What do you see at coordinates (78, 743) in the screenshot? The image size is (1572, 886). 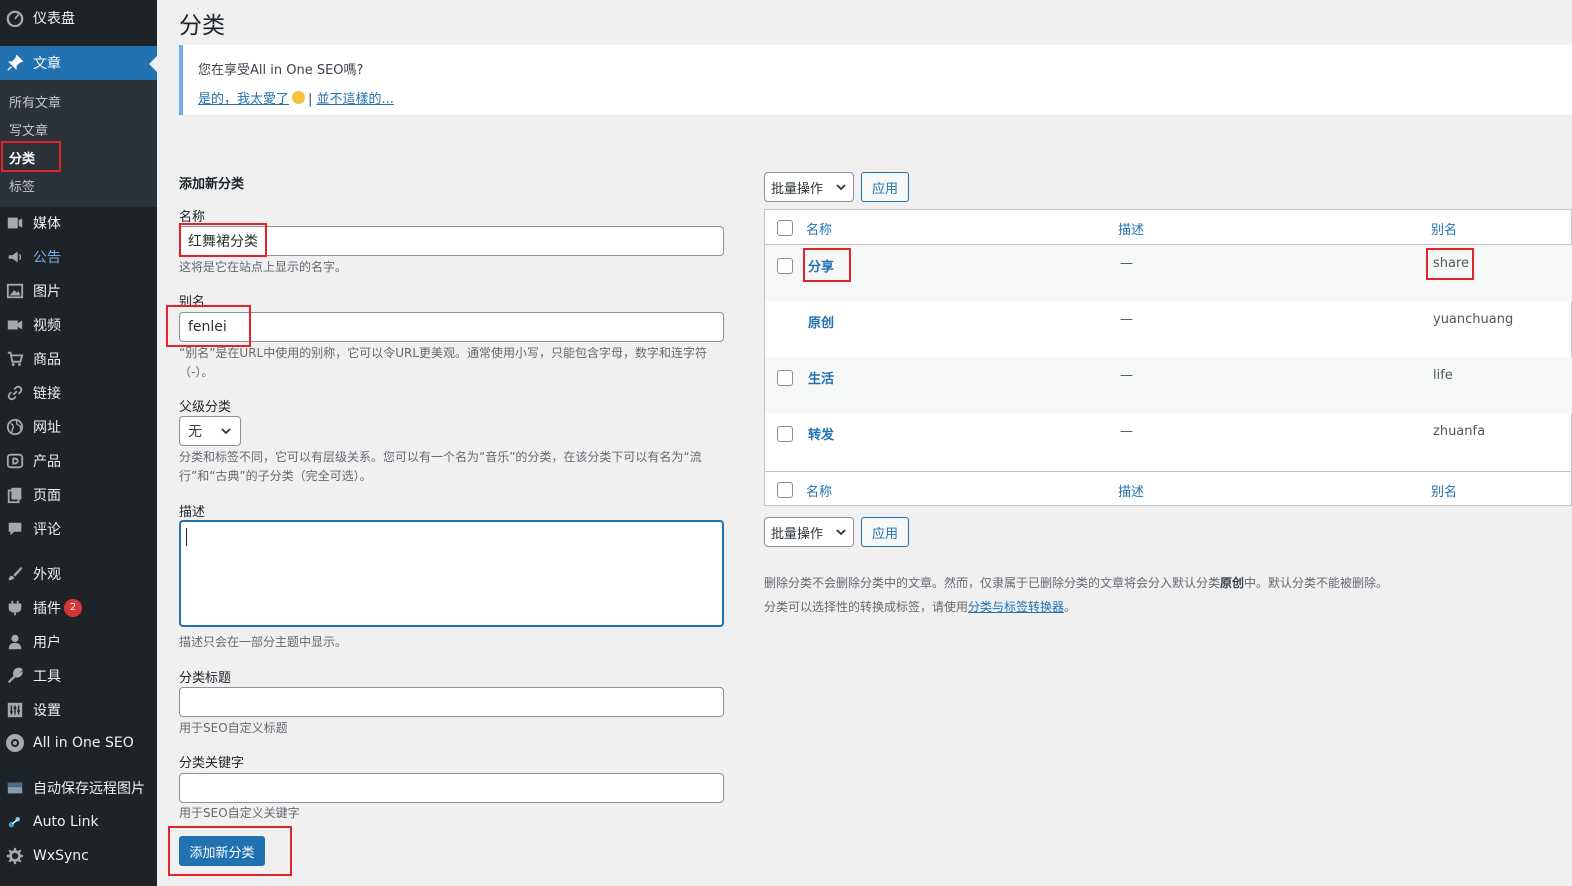 I see `menu-aioseo: All in One SEO` at bounding box center [78, 743].